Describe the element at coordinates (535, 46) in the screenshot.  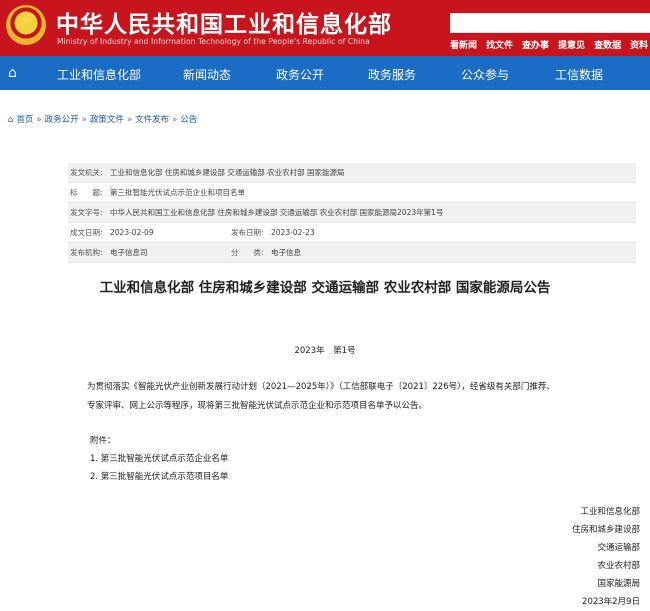
I see `top-link-services: 查办事` at that location.